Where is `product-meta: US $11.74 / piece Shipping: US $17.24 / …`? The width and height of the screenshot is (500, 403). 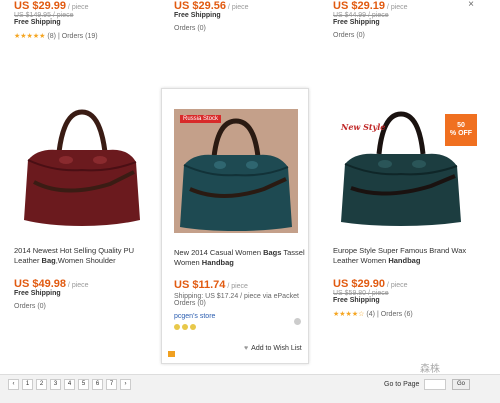 product-meta: US $11.74 / piece Shipping: US $17.24 / … is located at coordinates (244, 304).